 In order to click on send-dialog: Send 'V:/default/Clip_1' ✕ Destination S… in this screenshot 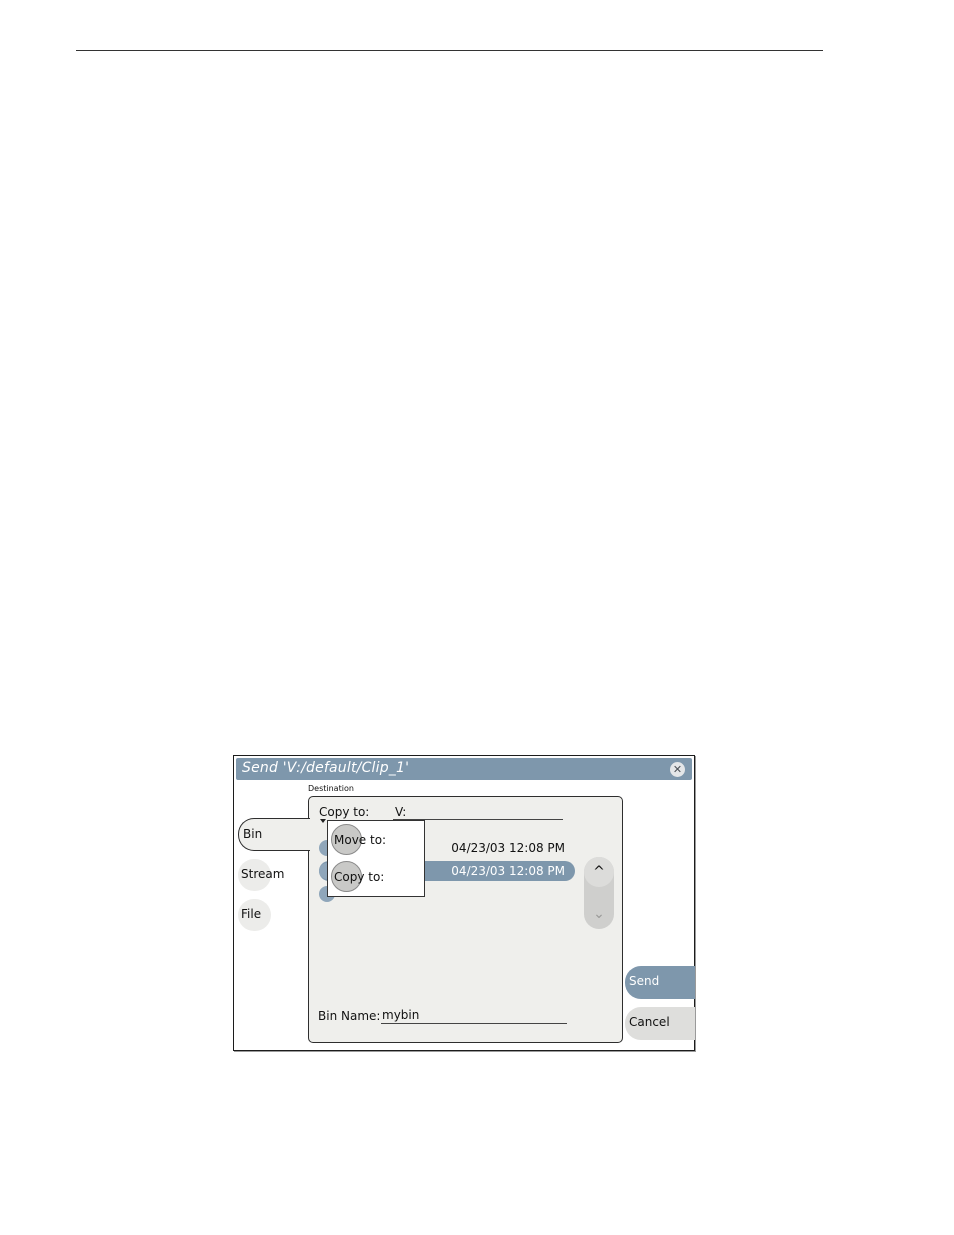, I will do `click(464, 903)`.